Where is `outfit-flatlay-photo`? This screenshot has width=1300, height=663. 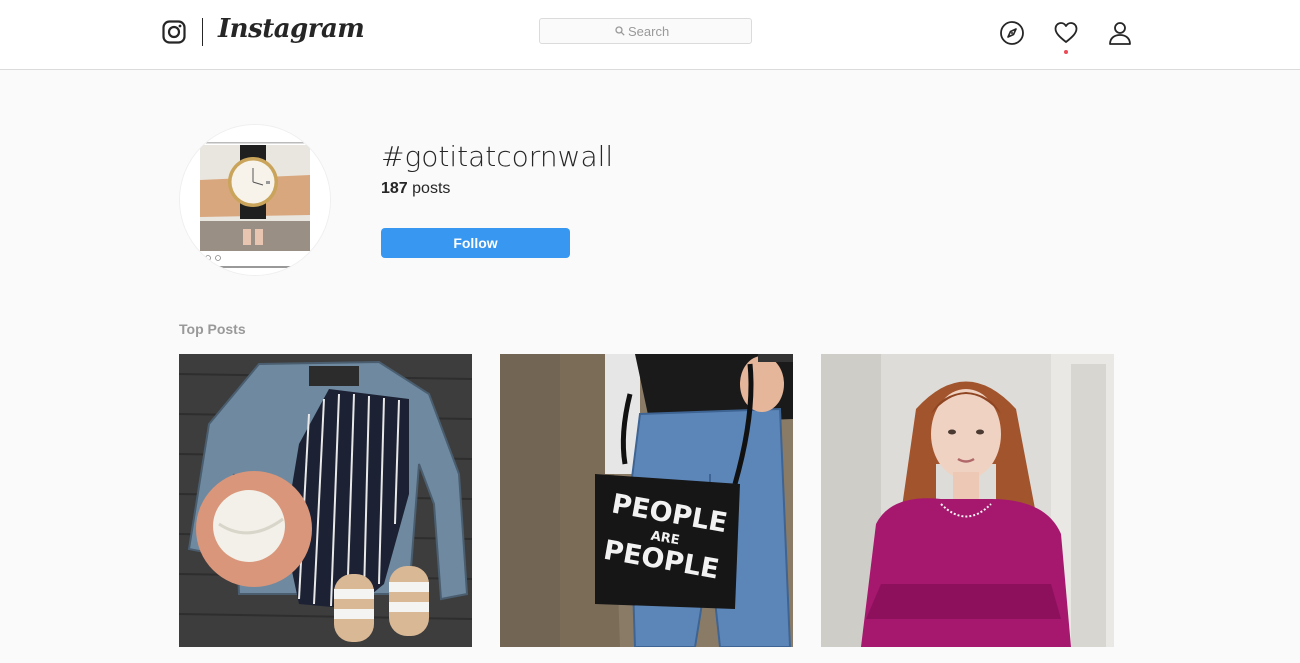 outfit-flatlay-photo is located at coordinates (325, 500).